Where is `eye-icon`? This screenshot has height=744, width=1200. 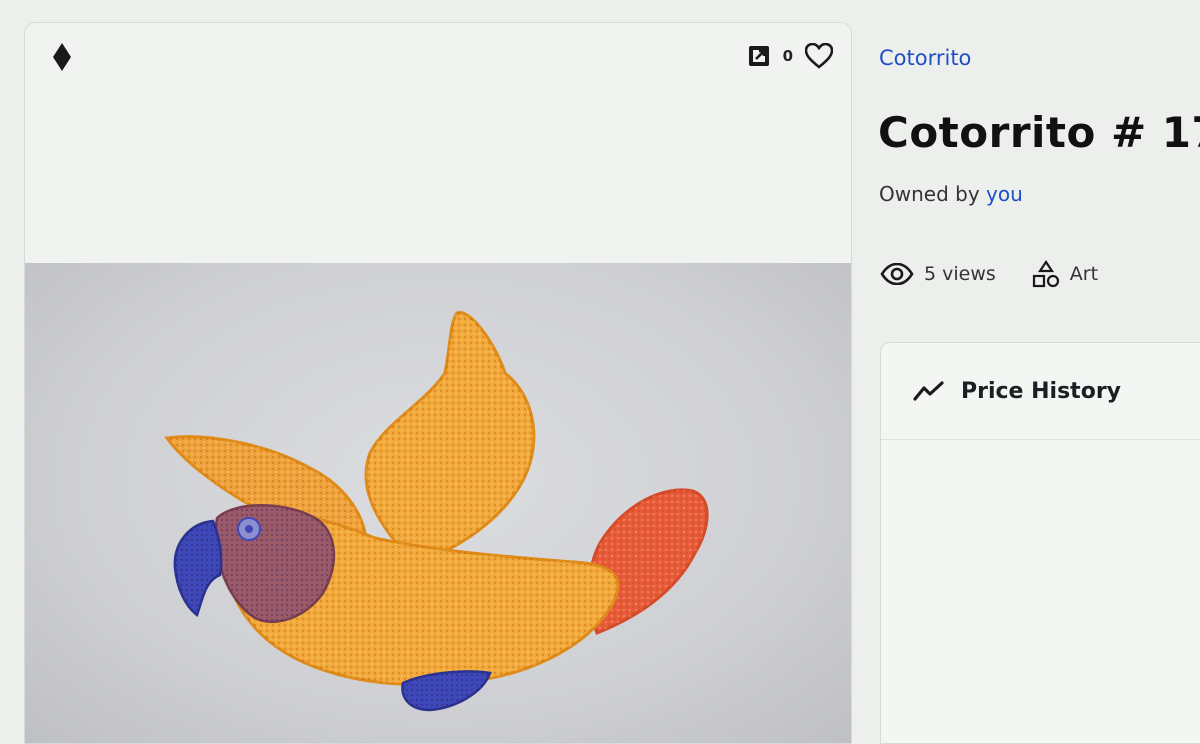 eye-icon is located at coordinates (897, 274).